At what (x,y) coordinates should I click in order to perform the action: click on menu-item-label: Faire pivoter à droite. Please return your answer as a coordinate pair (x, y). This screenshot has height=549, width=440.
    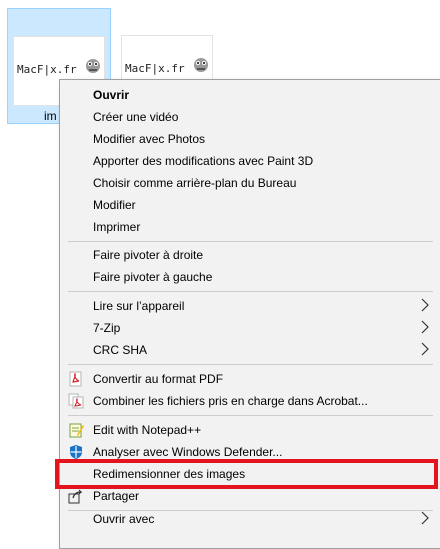
    Looking at the image, I should click on (148, 255).